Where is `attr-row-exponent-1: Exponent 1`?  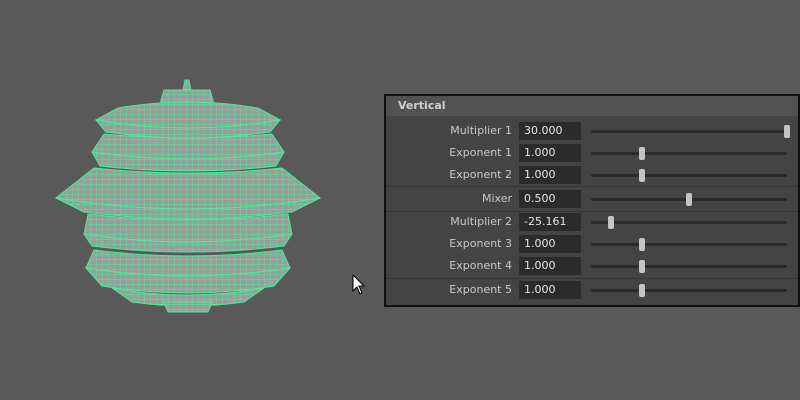 attr-row-exponent-1: Exponent 1 is located at coordinates (592, 153).